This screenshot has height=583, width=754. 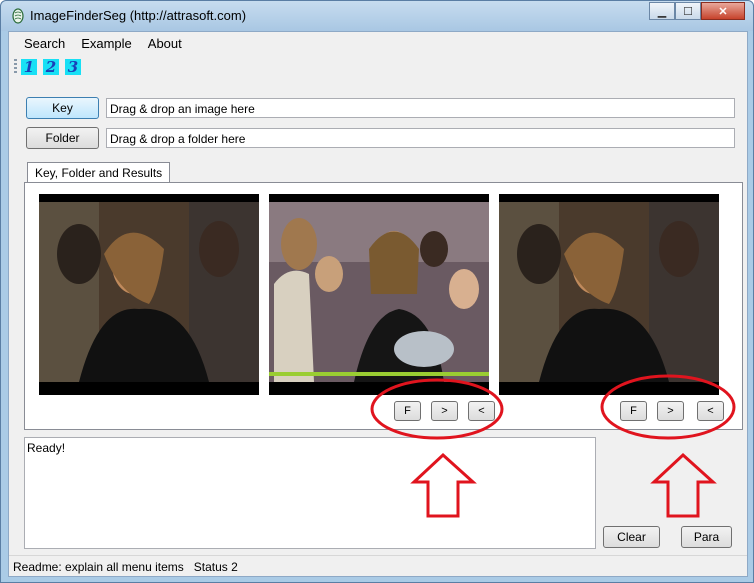 What do you see at coordinates (420, 138) in the screenshot?
I see `folder-path-field: Drag & drop a folder here` at bounding box center [420, 138].